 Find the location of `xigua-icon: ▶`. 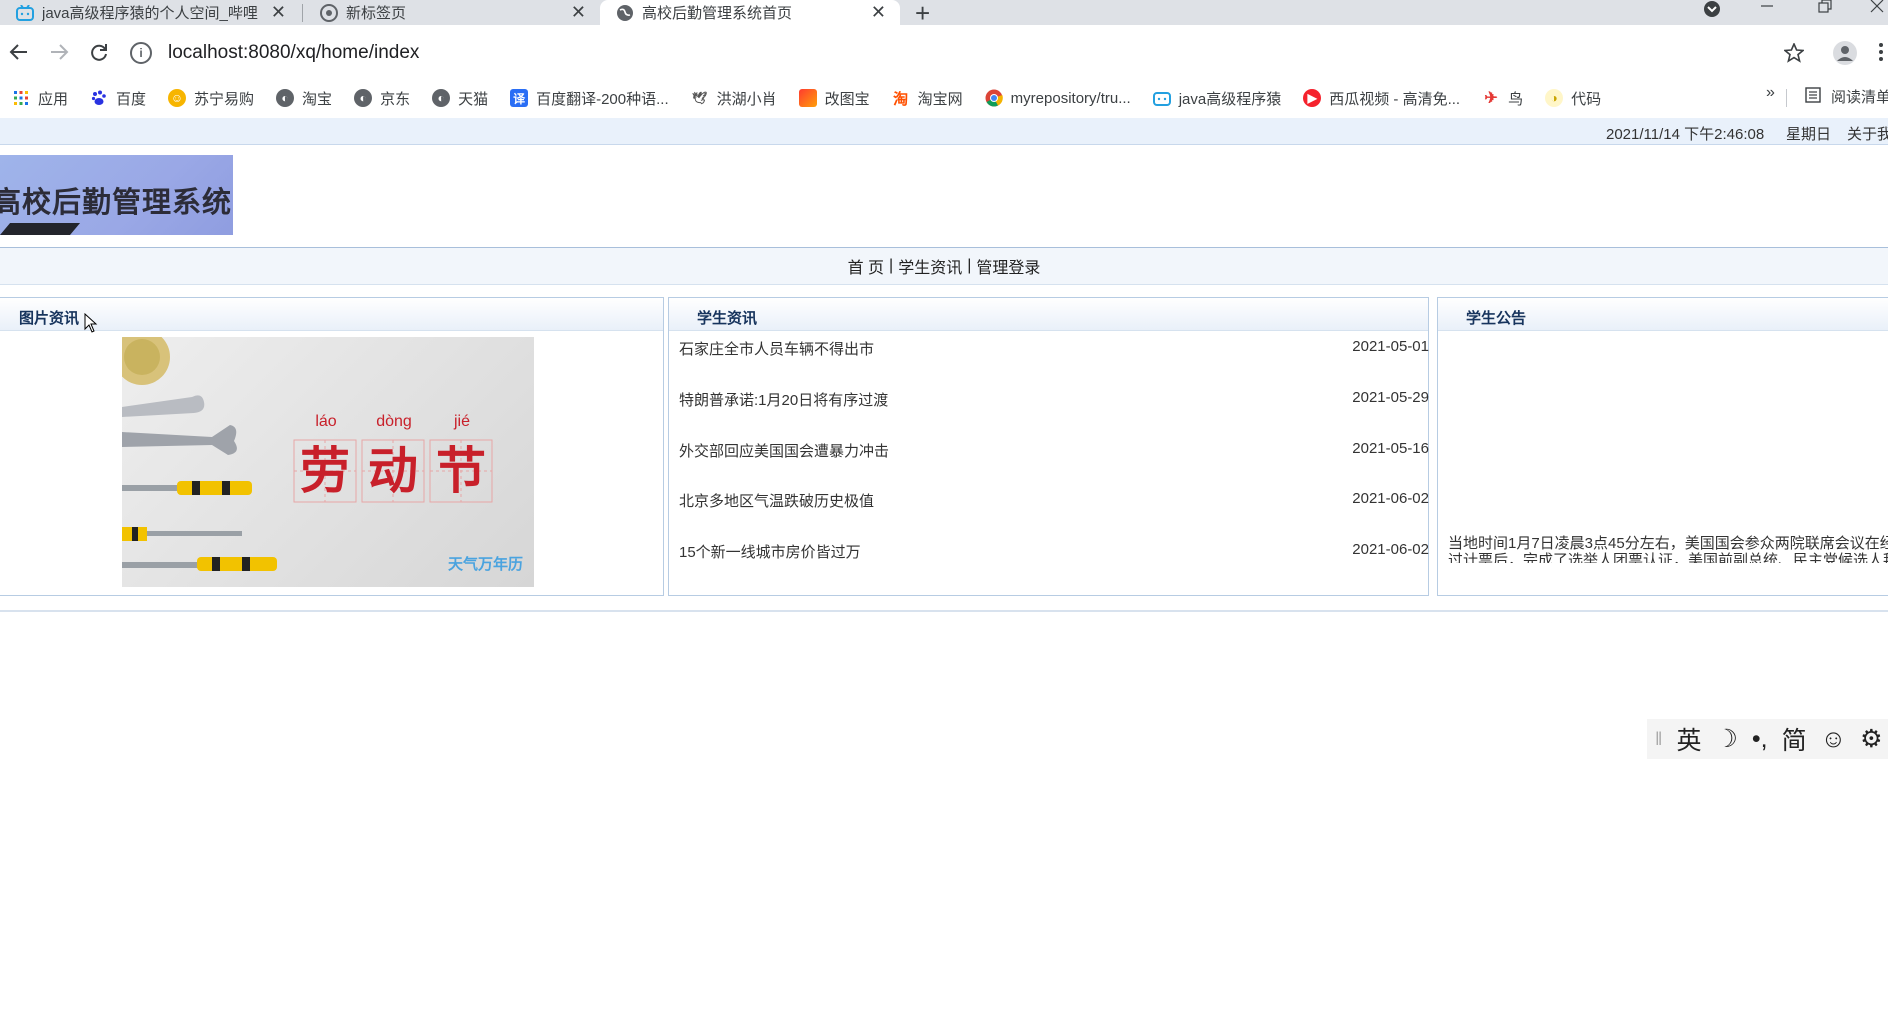

xigua-icon: ▶ is located at coordinates (1312, 98).